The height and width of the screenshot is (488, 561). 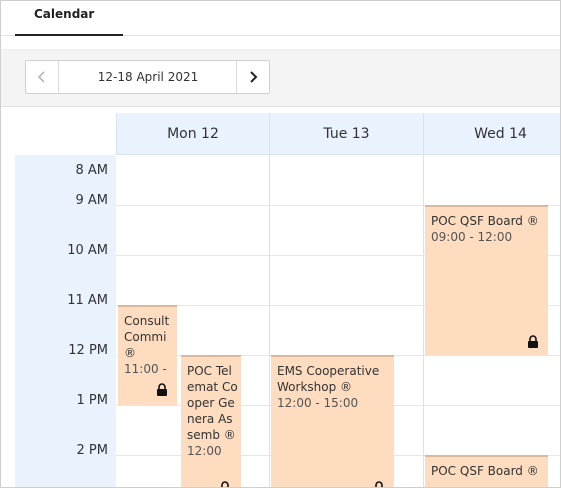 What do you see at coordinates (65, 134) in the screenshot?
I see `header-gutter` at bounding box center [65, 134].